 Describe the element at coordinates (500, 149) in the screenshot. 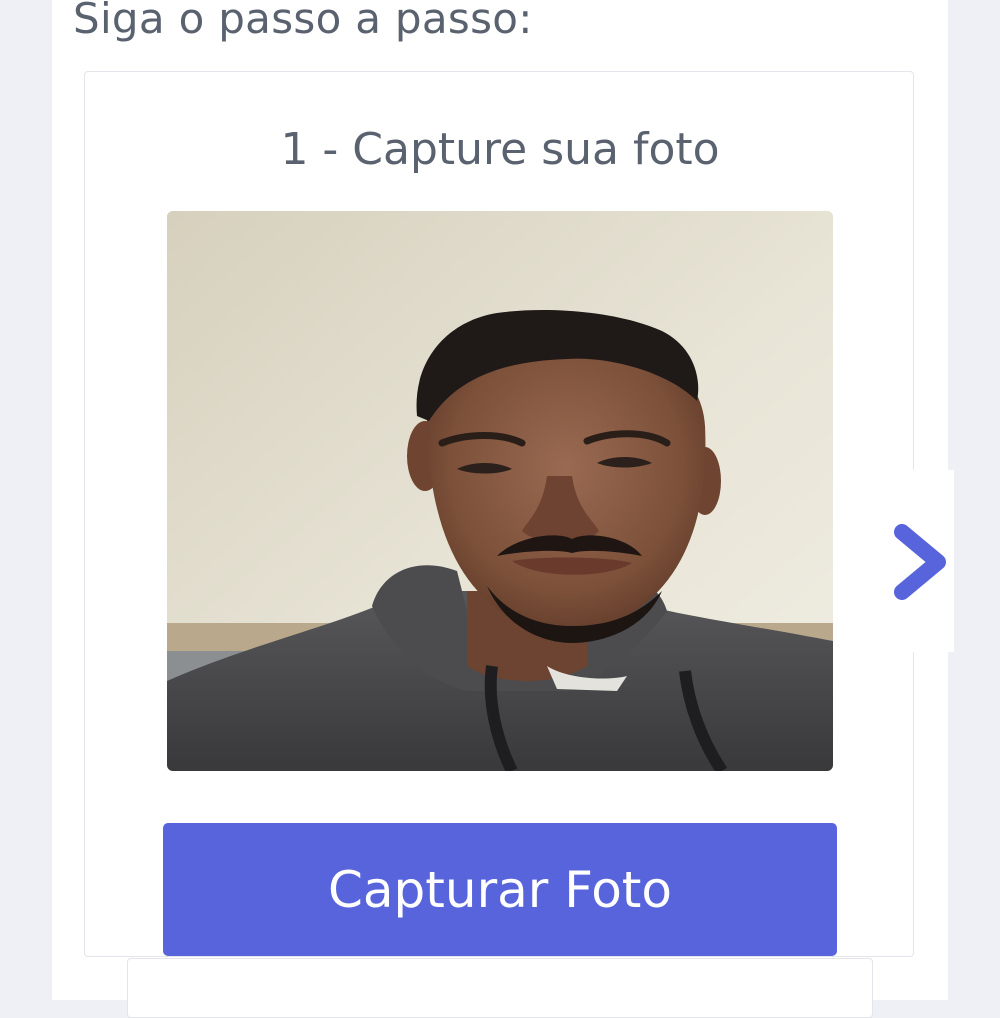

I see `step-title: 1 - Capture sua foto` at that location.